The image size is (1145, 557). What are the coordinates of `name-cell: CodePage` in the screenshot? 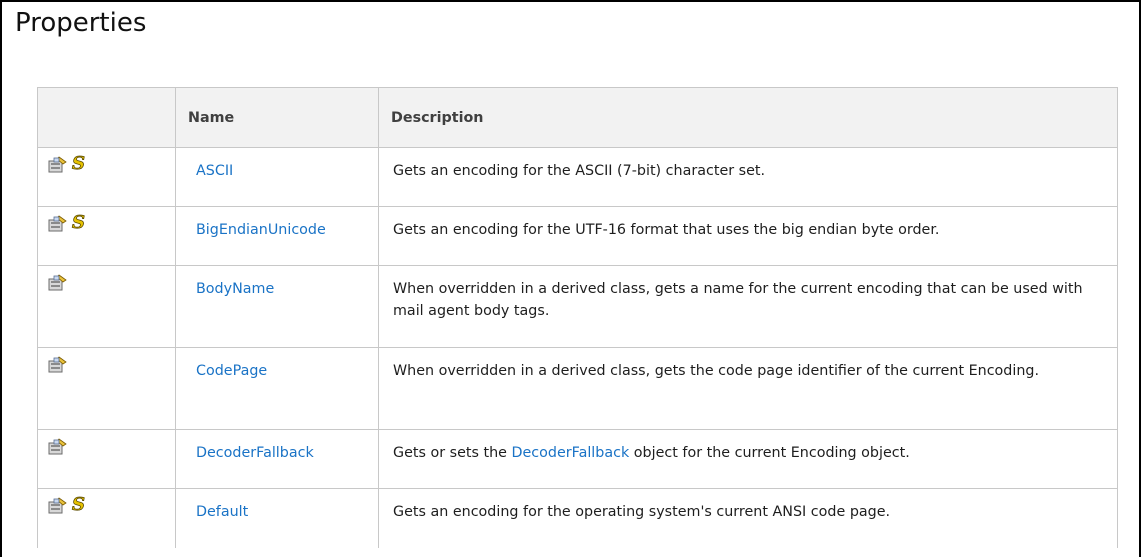 It's located at (277, 388).